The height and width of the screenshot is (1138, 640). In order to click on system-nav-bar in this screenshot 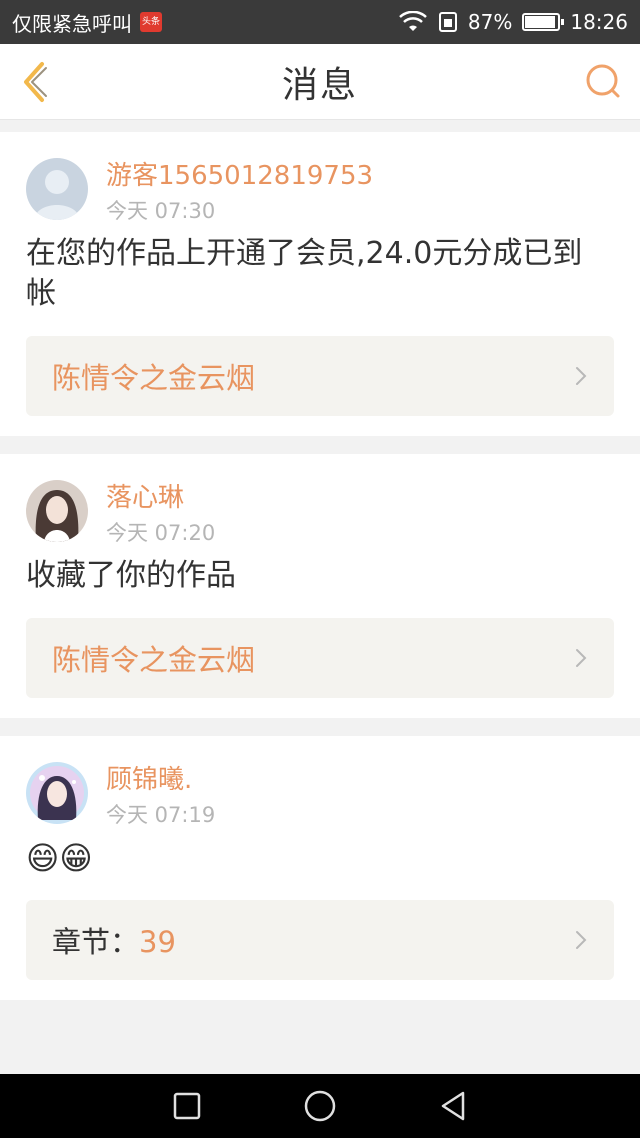, I will do `click(320, 1106)`.